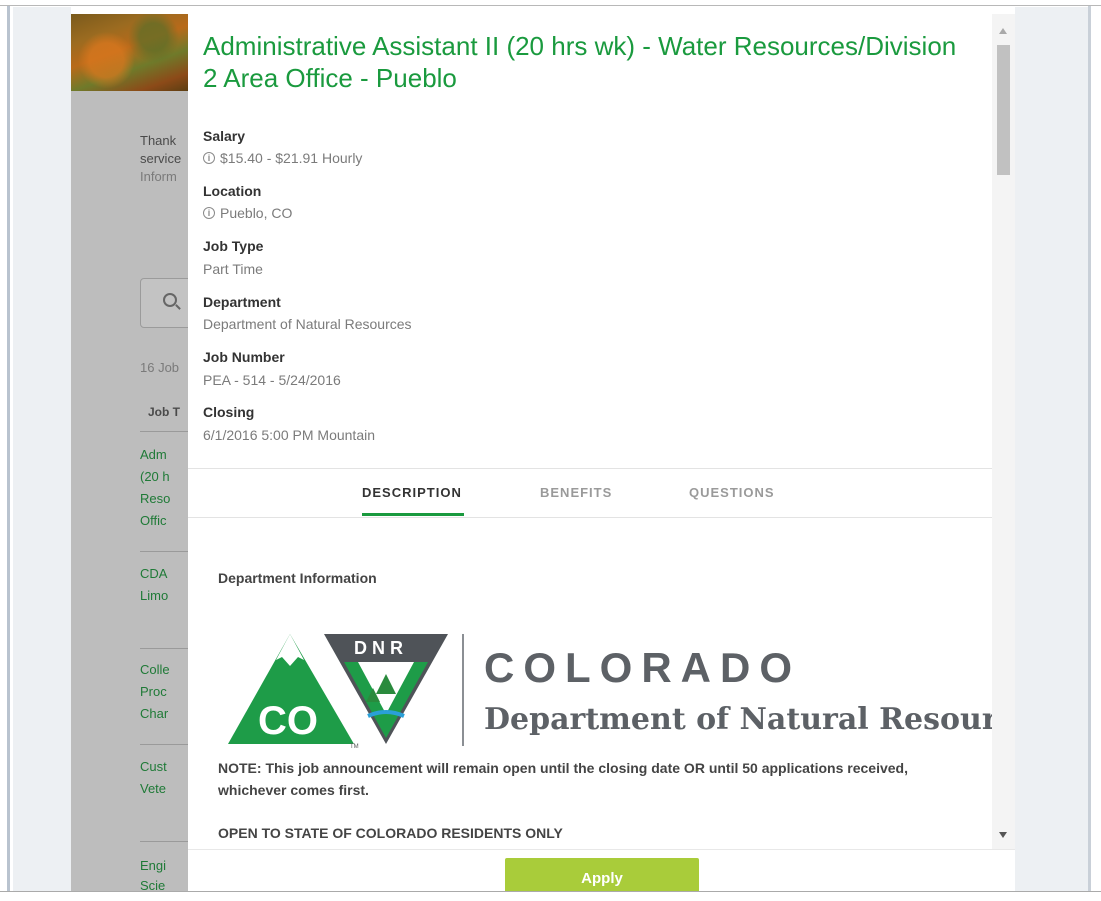 Image resolution: width=1101 pixels, height=901 pixels. What do you see at coordinates (413, 514) in the screenshot?
I see `active-tab-indicator` at bounding box center [413, 514].